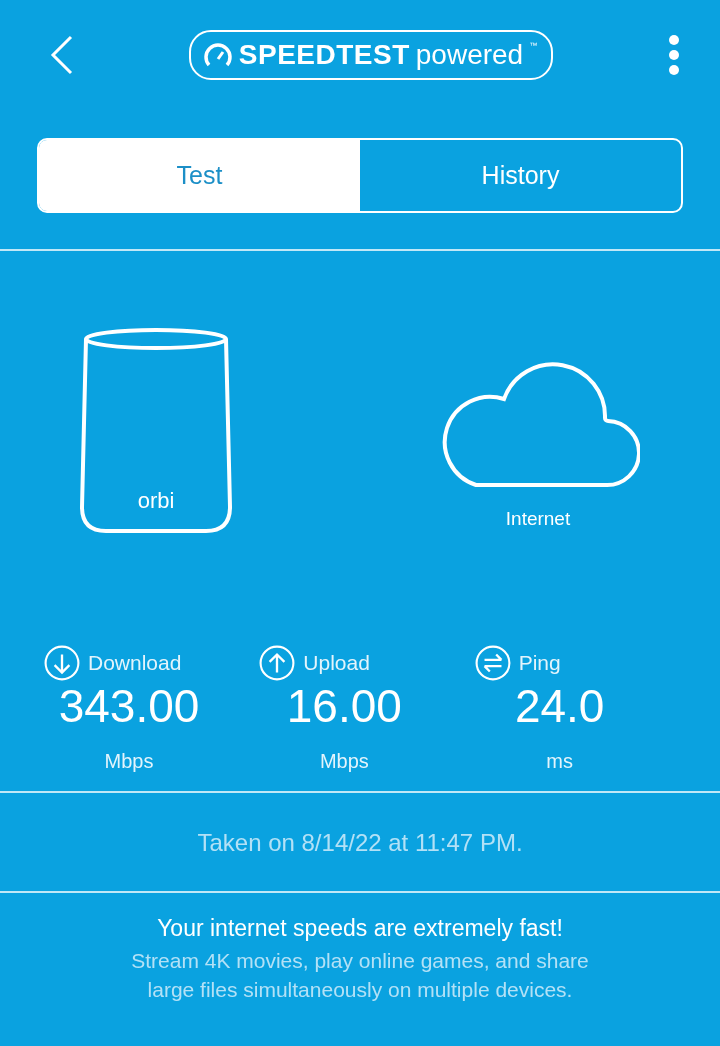 This screenshot has width=720, height=1046. Describe the element at coordinates (360, 975) in the screenshot. I see `message-text: Stream 4K movies, play online games, and share large files simultaneously on multiple devices.` at that location.